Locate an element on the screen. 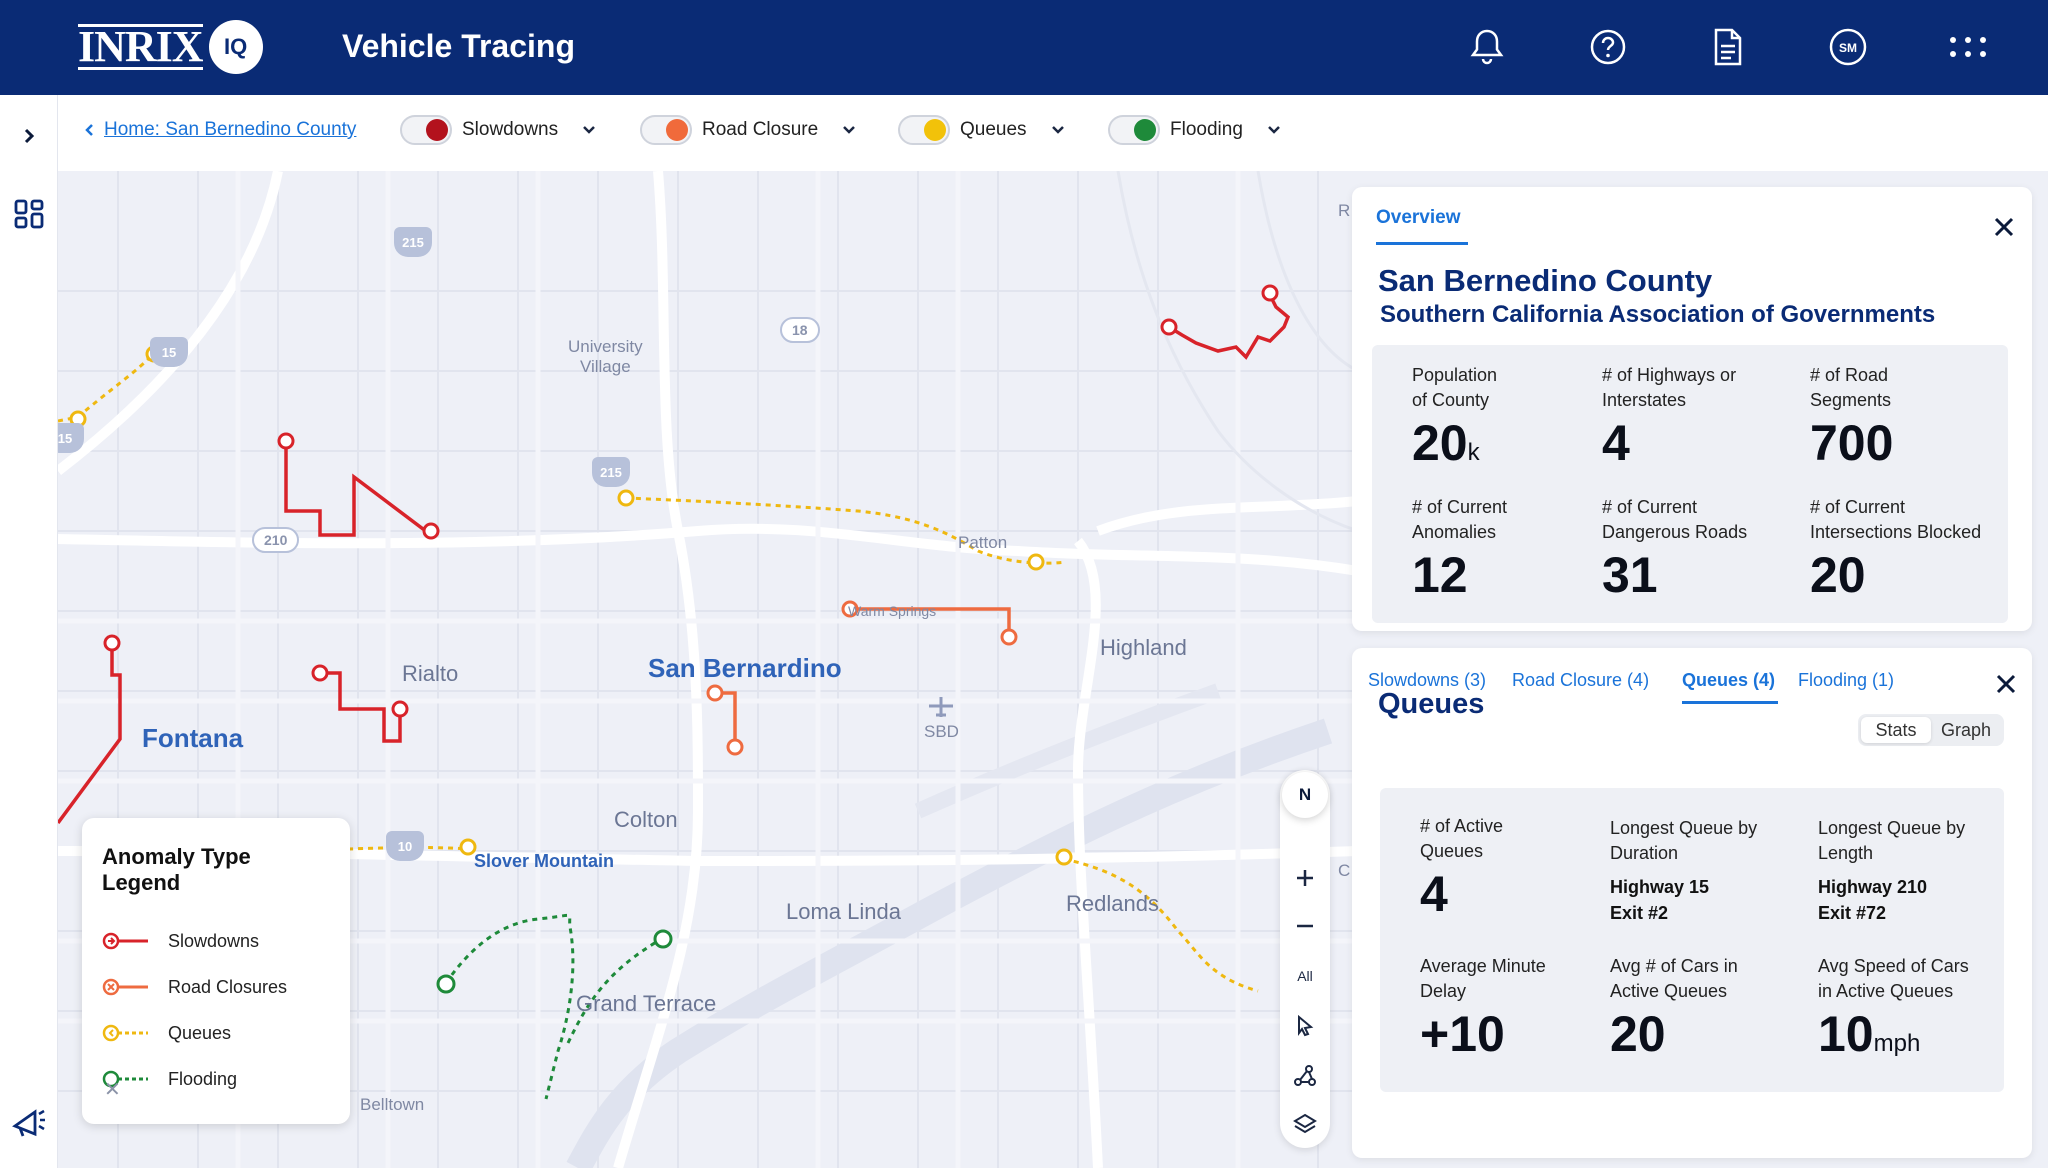 The width and height of the screenshot is (2048, 1168). tab-road-closure: Road Closure (4) is located at coordinates (1580, 680).